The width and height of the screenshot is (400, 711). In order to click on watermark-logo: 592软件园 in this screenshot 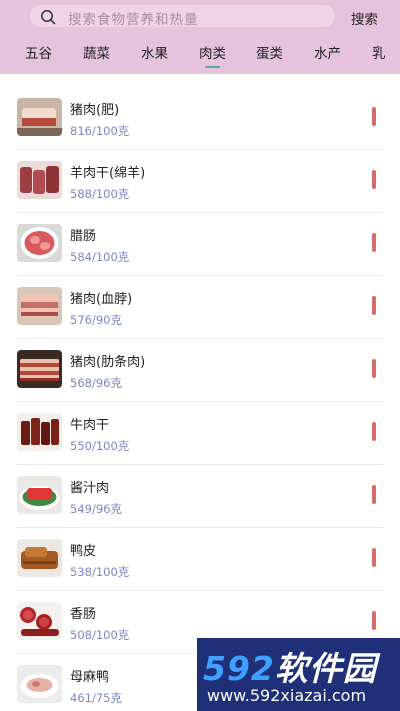, I will do `click(290, 666)`.